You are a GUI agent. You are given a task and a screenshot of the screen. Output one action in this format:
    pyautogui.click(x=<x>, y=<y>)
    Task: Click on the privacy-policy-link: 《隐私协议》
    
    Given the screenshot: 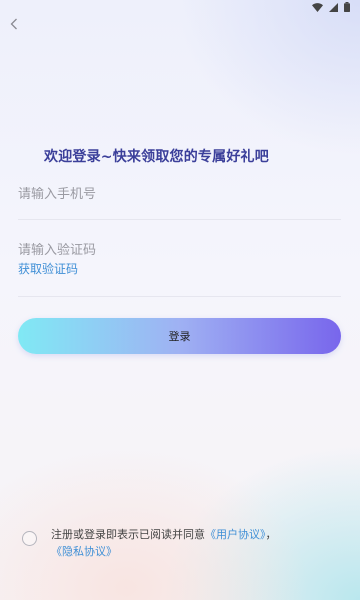 What is the action you would take?
    pyautogui.click(x=84, y=551)
    